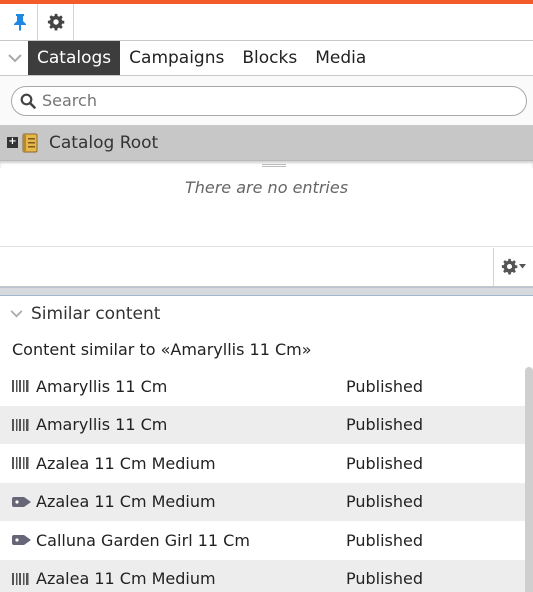  I want to click on search-box, so click(269, 100).